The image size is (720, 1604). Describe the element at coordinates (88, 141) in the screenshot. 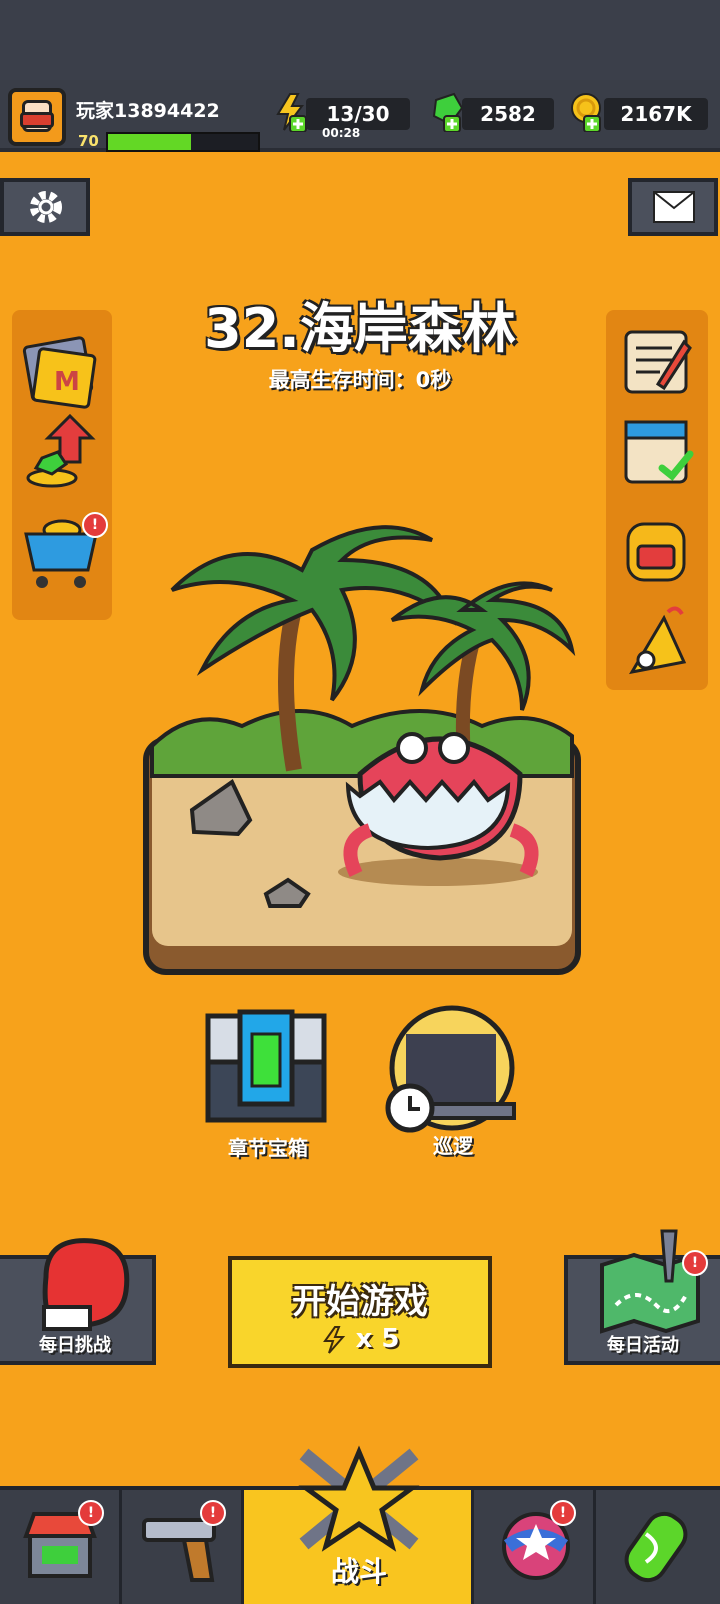

I see `player-level: 70` at that location.